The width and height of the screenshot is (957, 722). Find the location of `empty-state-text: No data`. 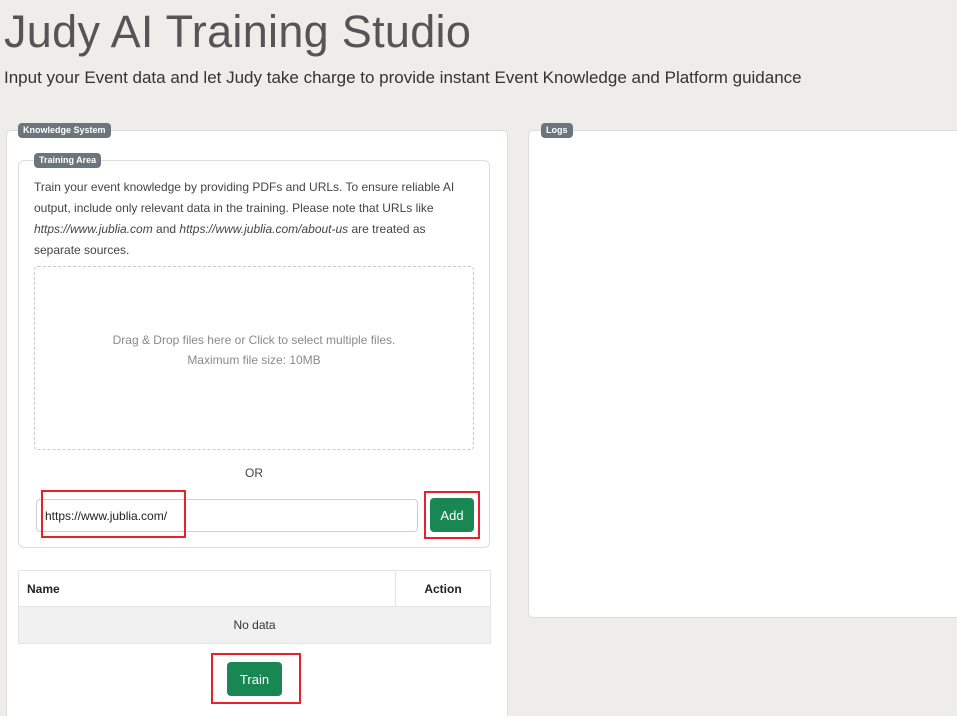

empty-state-text: No data is located at coordinates (254, 625).